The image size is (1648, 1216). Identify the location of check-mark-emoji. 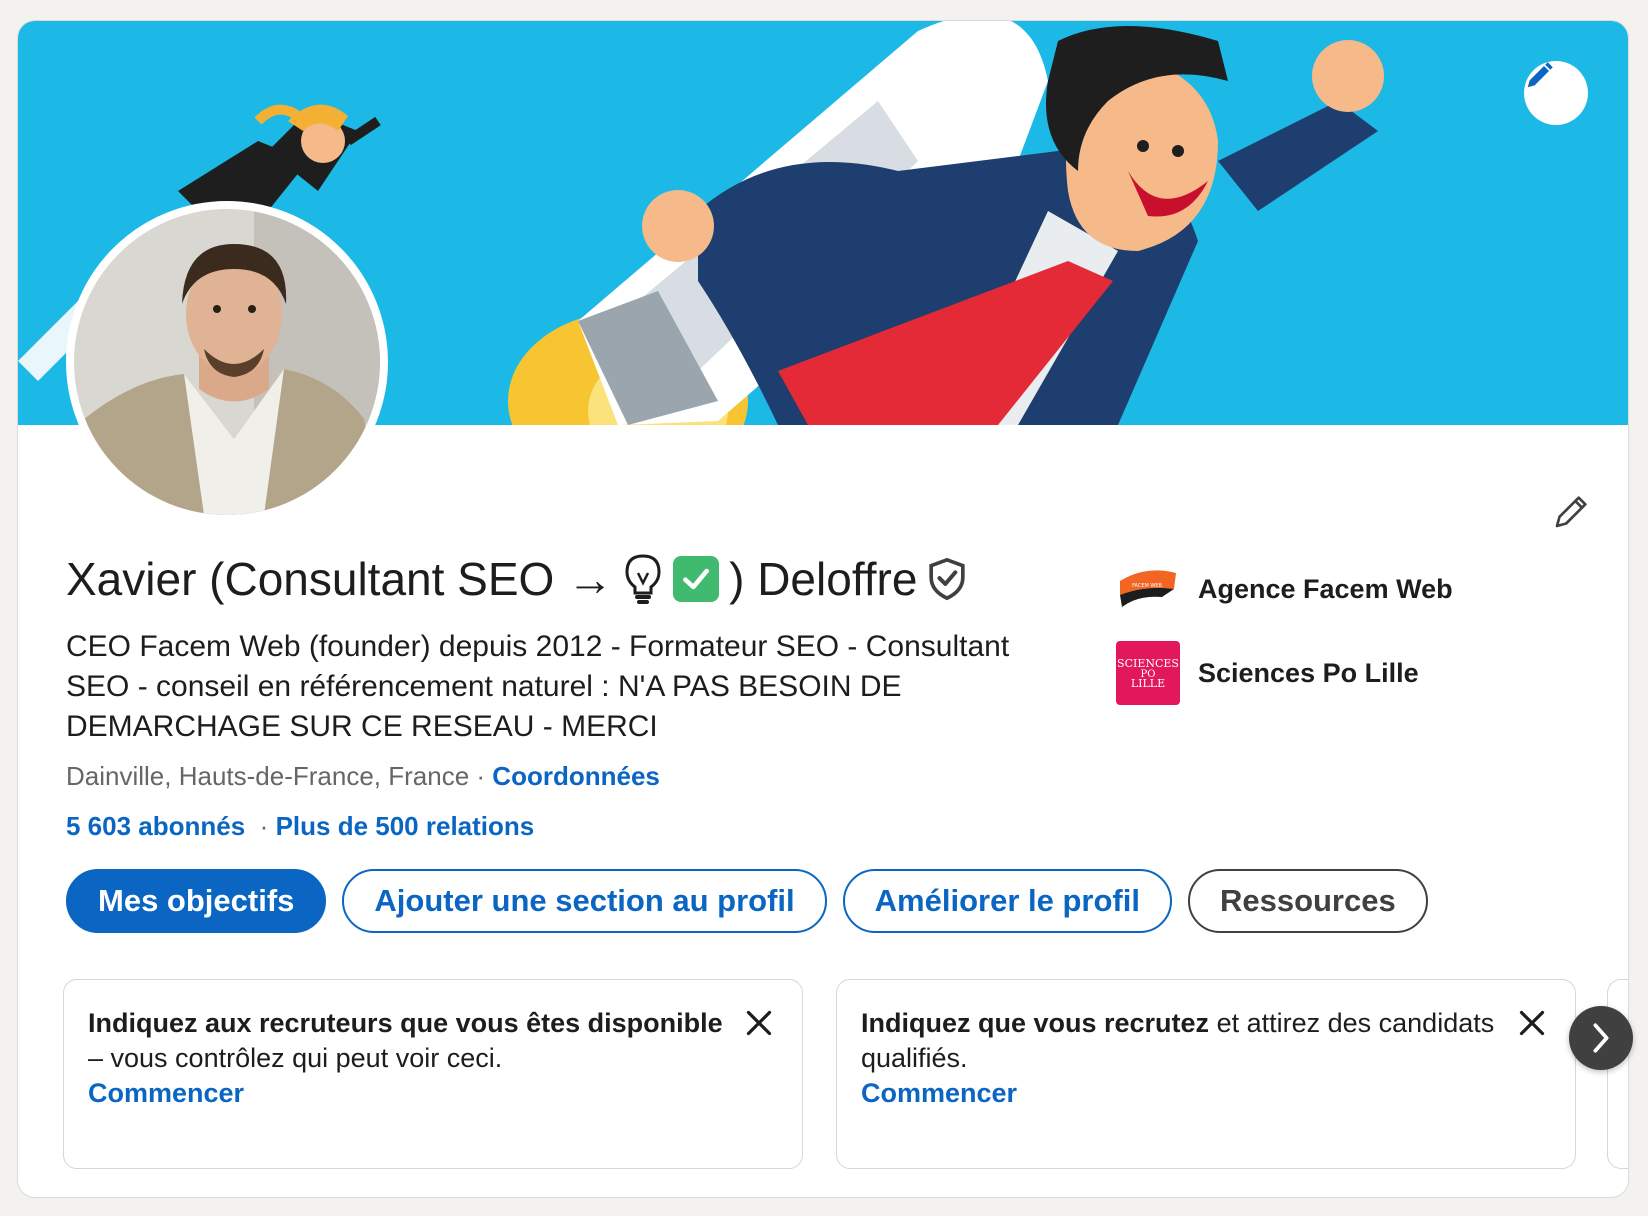
(696, 579).